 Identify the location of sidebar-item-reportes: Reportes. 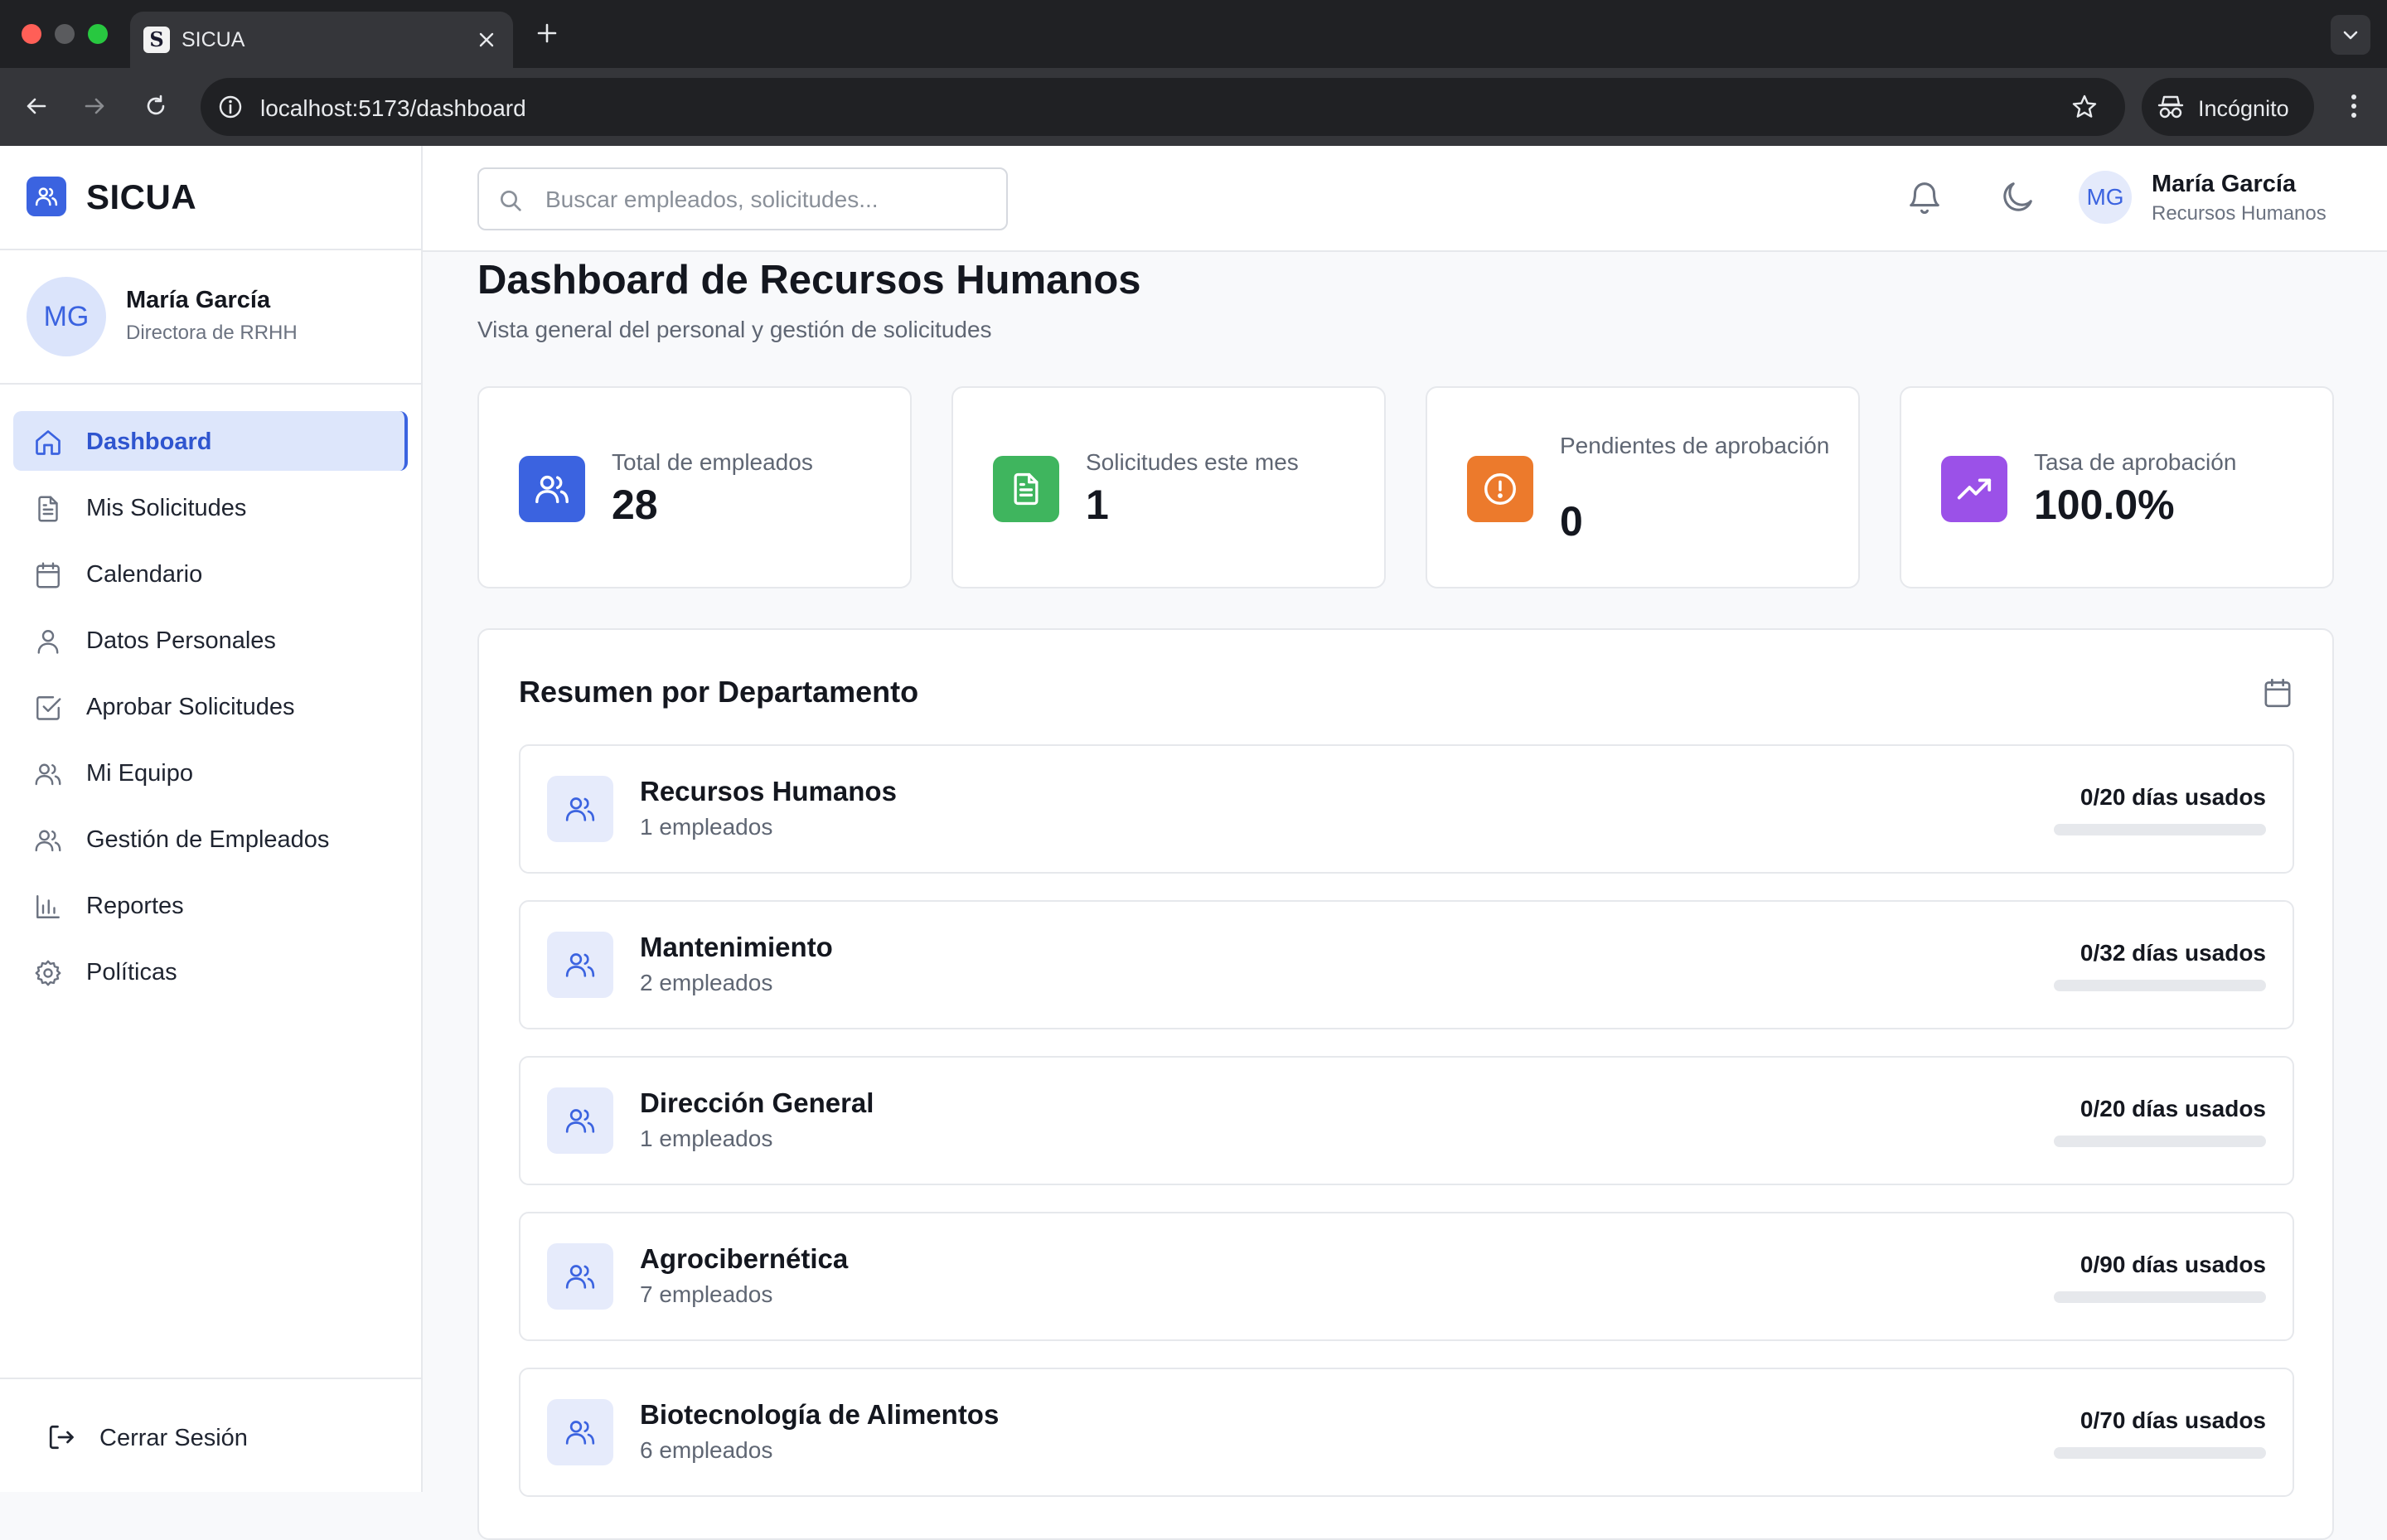
(210, 905).